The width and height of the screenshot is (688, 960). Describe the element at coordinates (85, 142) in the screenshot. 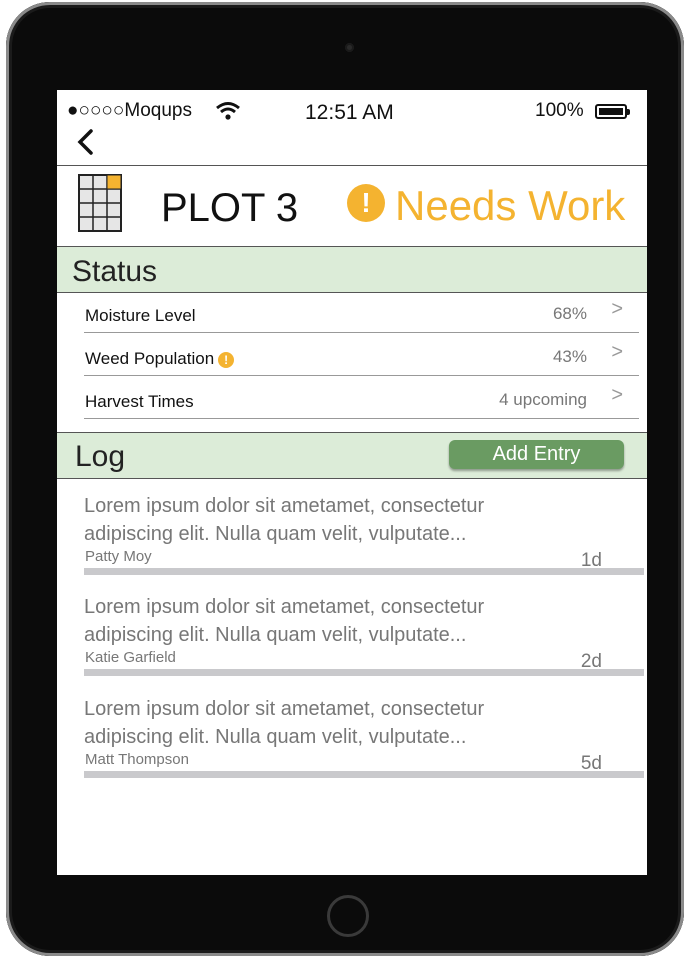

I see `chevron-left-icon` at that location.